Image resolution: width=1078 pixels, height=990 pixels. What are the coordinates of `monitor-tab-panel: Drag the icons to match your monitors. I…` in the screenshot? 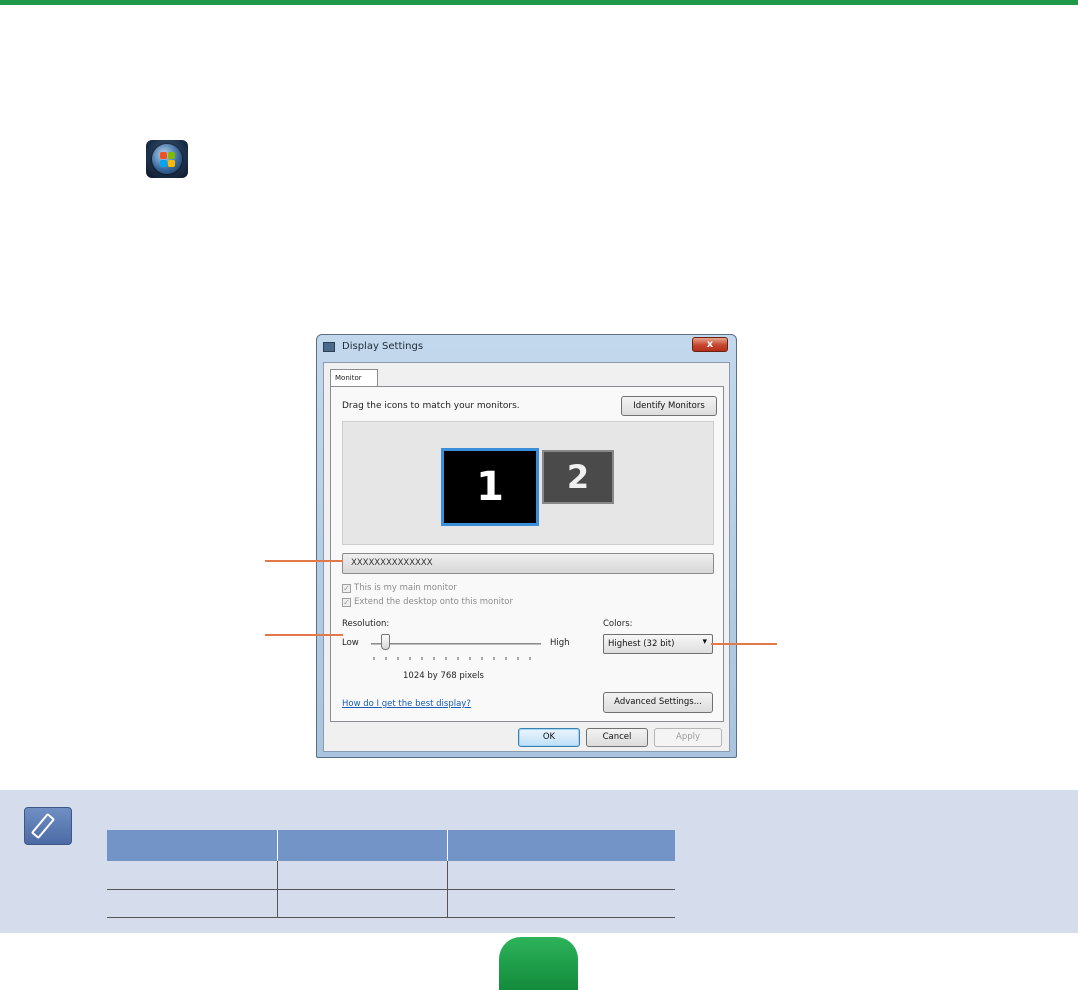 It's located at (527, 554).